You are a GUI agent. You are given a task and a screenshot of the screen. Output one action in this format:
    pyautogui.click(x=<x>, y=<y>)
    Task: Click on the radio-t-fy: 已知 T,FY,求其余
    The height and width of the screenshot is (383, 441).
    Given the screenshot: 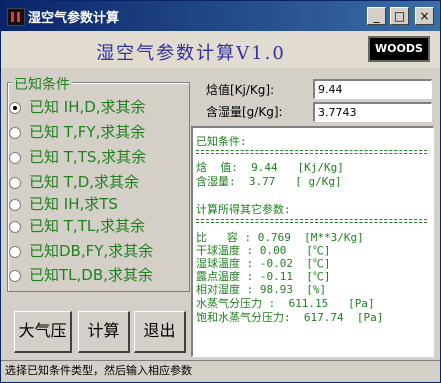 What is the action you would take?
    pyautogui.click(x=77, y=132)
    